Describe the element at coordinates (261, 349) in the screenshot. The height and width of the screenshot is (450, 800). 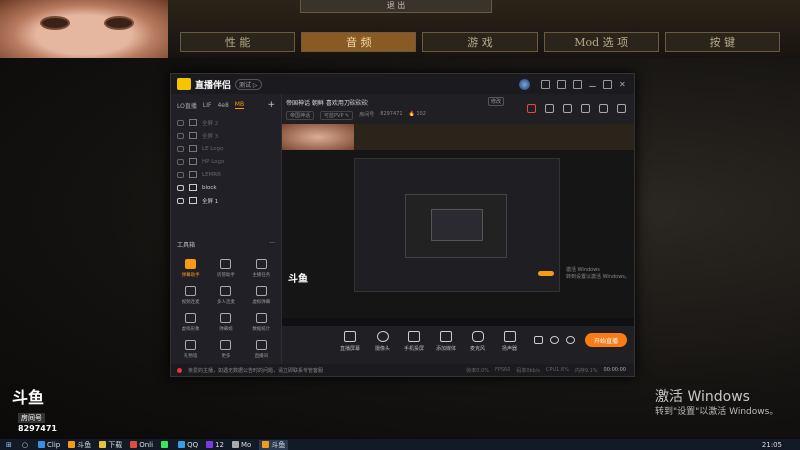
I see `tool-room: 直播间` at that location.